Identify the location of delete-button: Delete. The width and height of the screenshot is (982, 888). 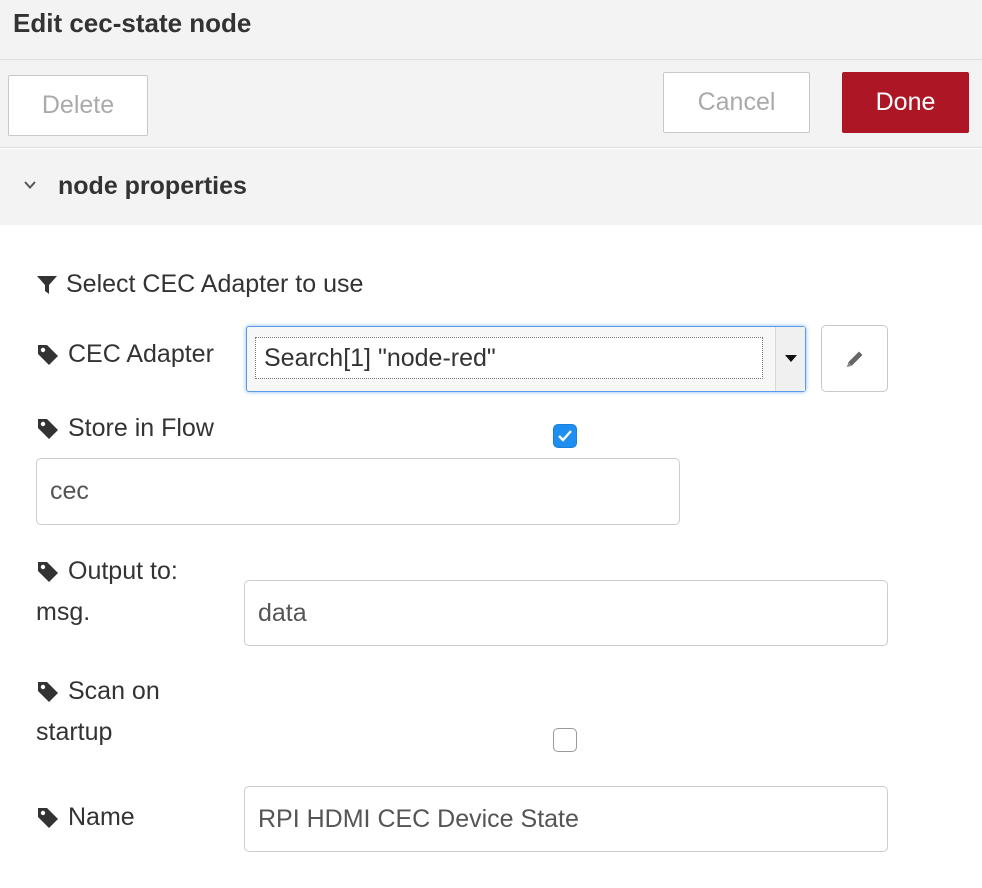
(78, 105).